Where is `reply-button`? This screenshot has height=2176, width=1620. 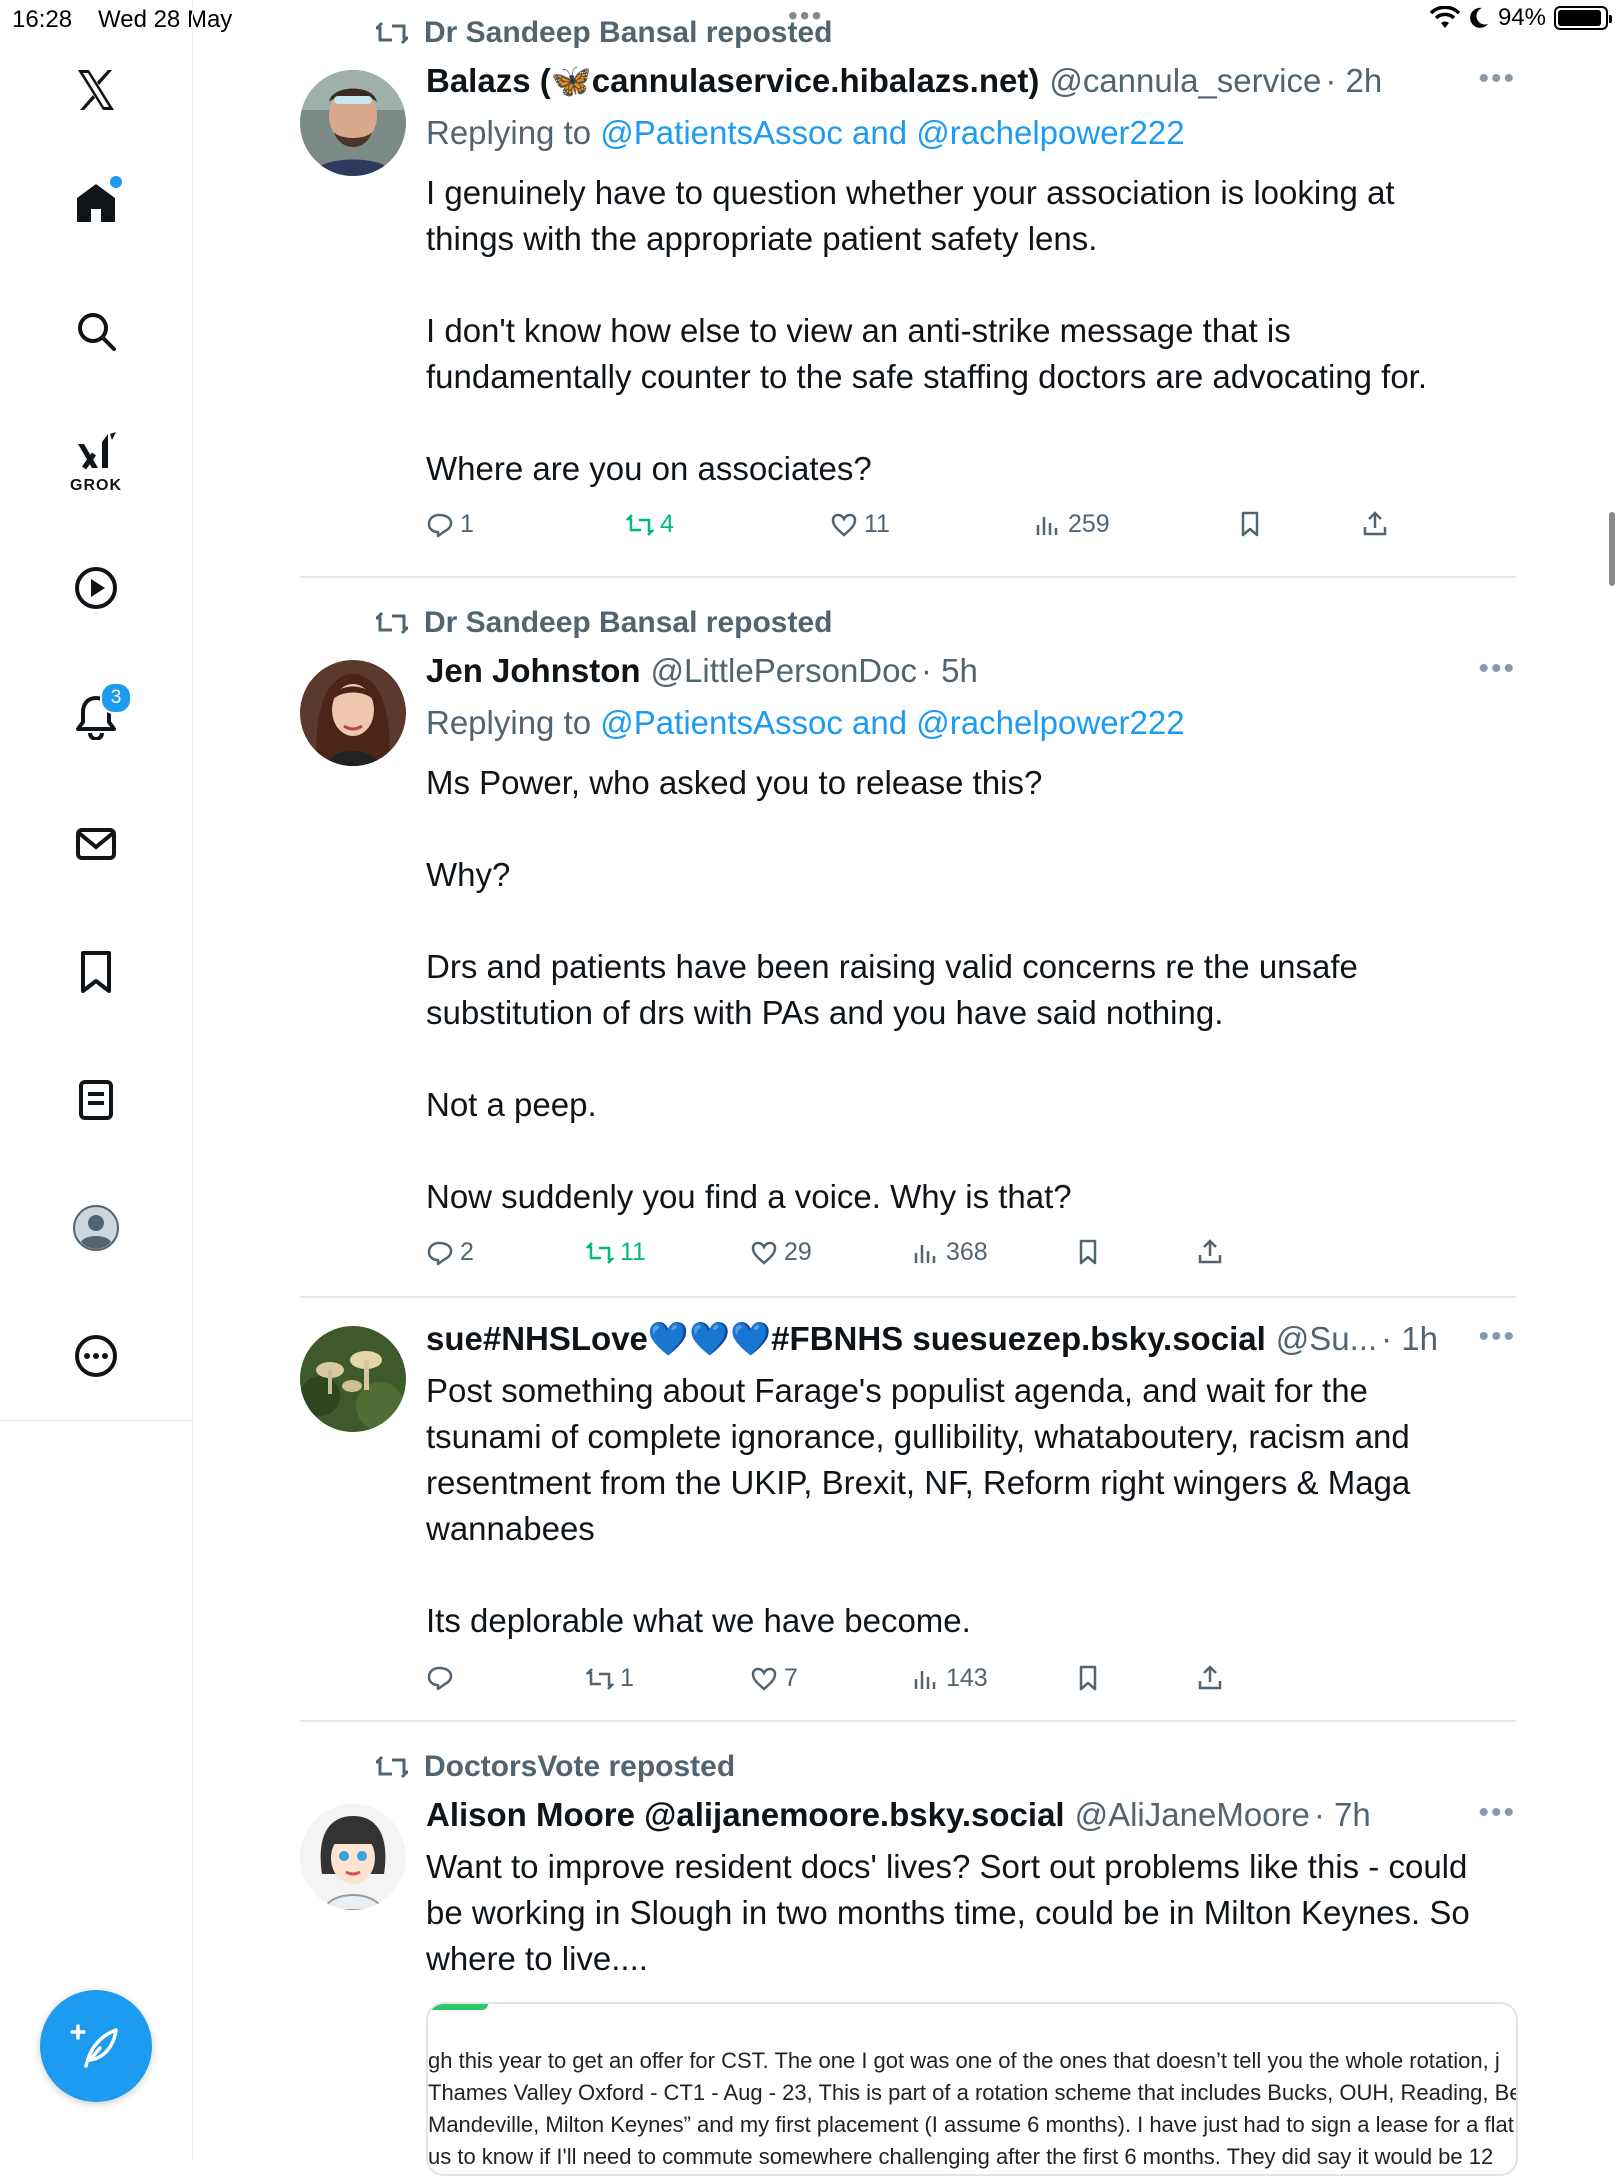 reply-button is located at coordinates (443, 1678).